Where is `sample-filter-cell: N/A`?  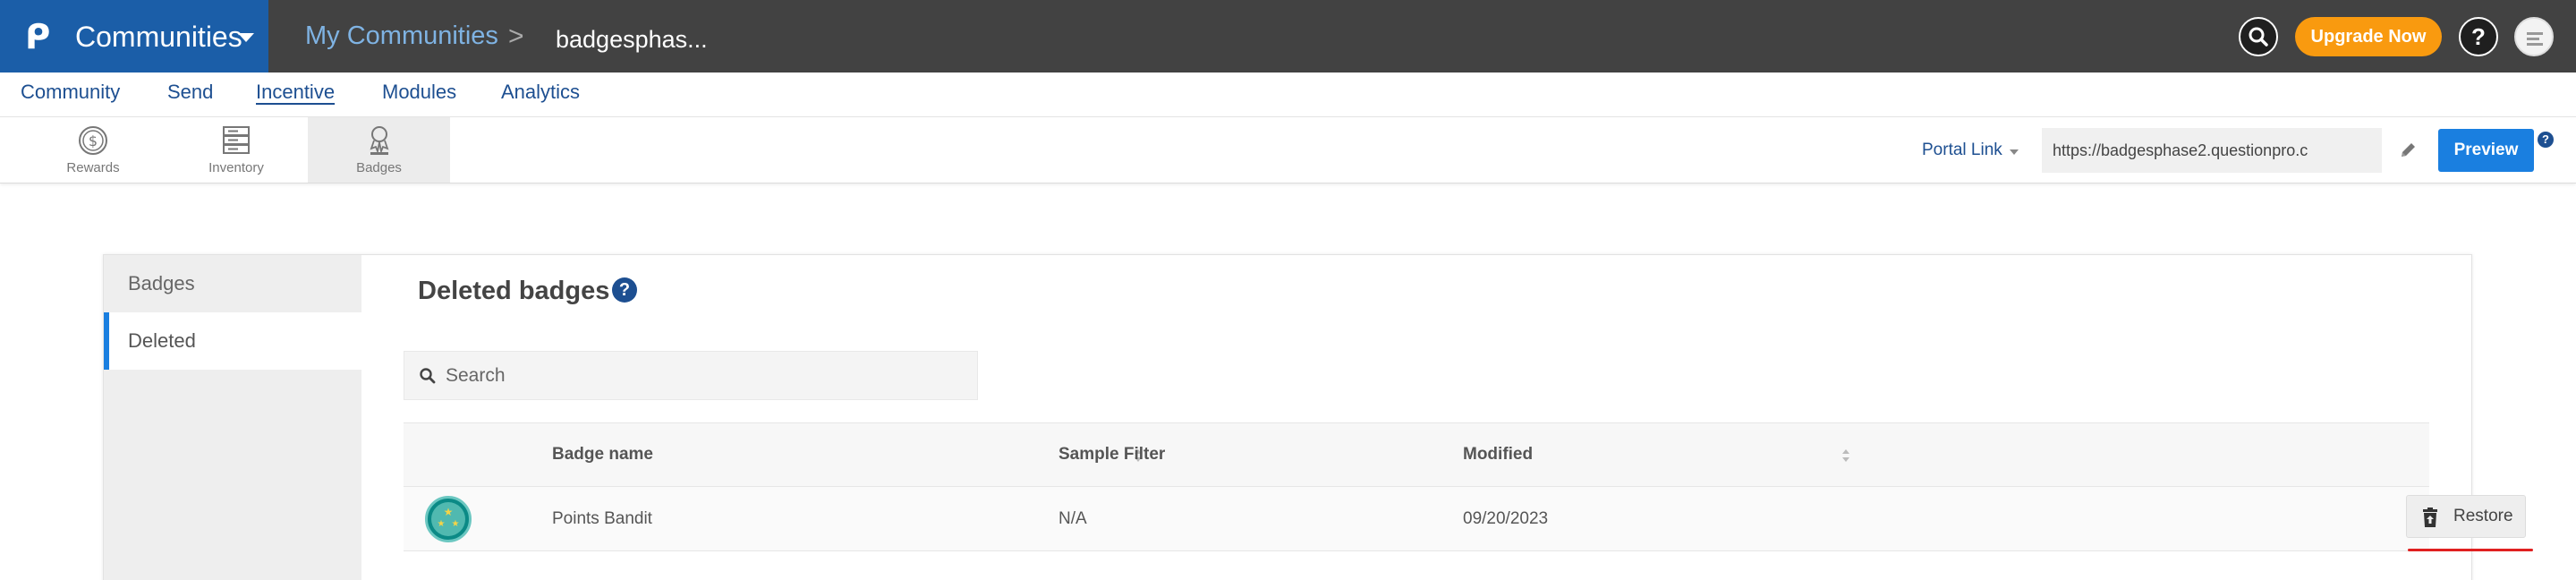
sample-filter-cell: N/A is located at coordinates (1072, 518).